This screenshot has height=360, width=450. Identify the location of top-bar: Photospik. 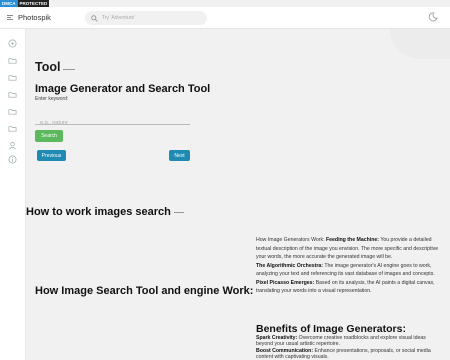
(225, 18).